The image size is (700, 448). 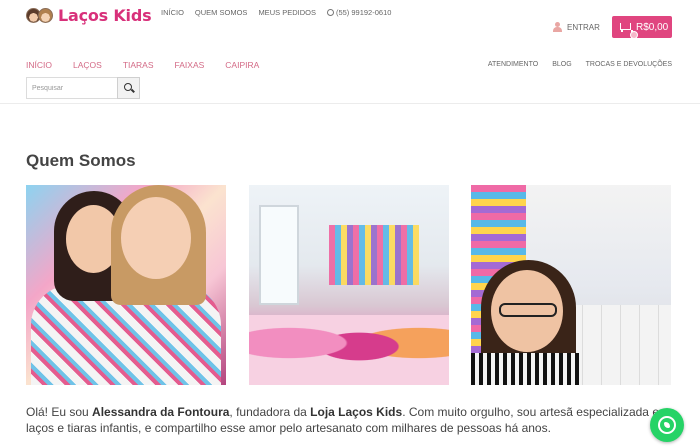 What do you see at coordinates (270, 412) in the screenshot?
I see `intro-part: , fundadora da` at bounding box center [270, 412].